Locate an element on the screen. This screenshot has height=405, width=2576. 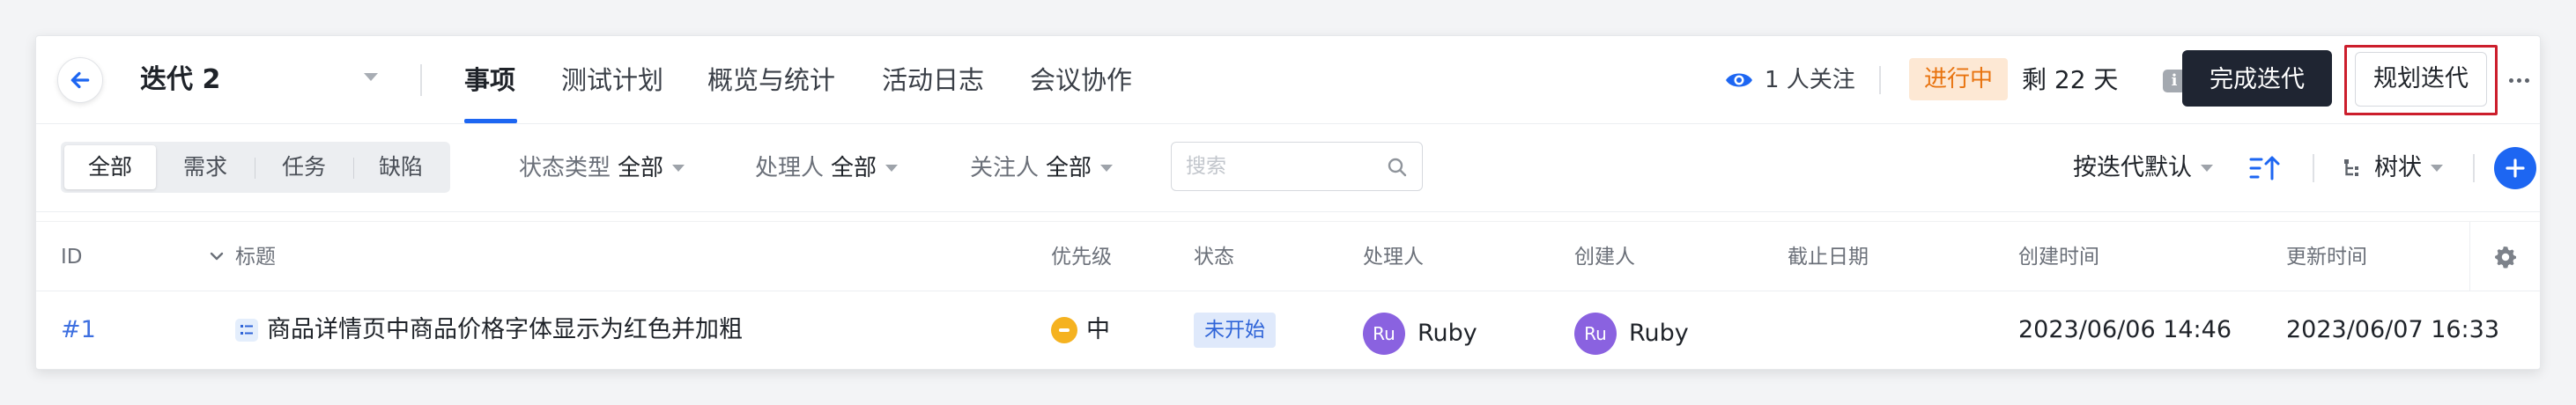
plan-iteration-button: 规划迭代 is located at coordinates (2421, 79).